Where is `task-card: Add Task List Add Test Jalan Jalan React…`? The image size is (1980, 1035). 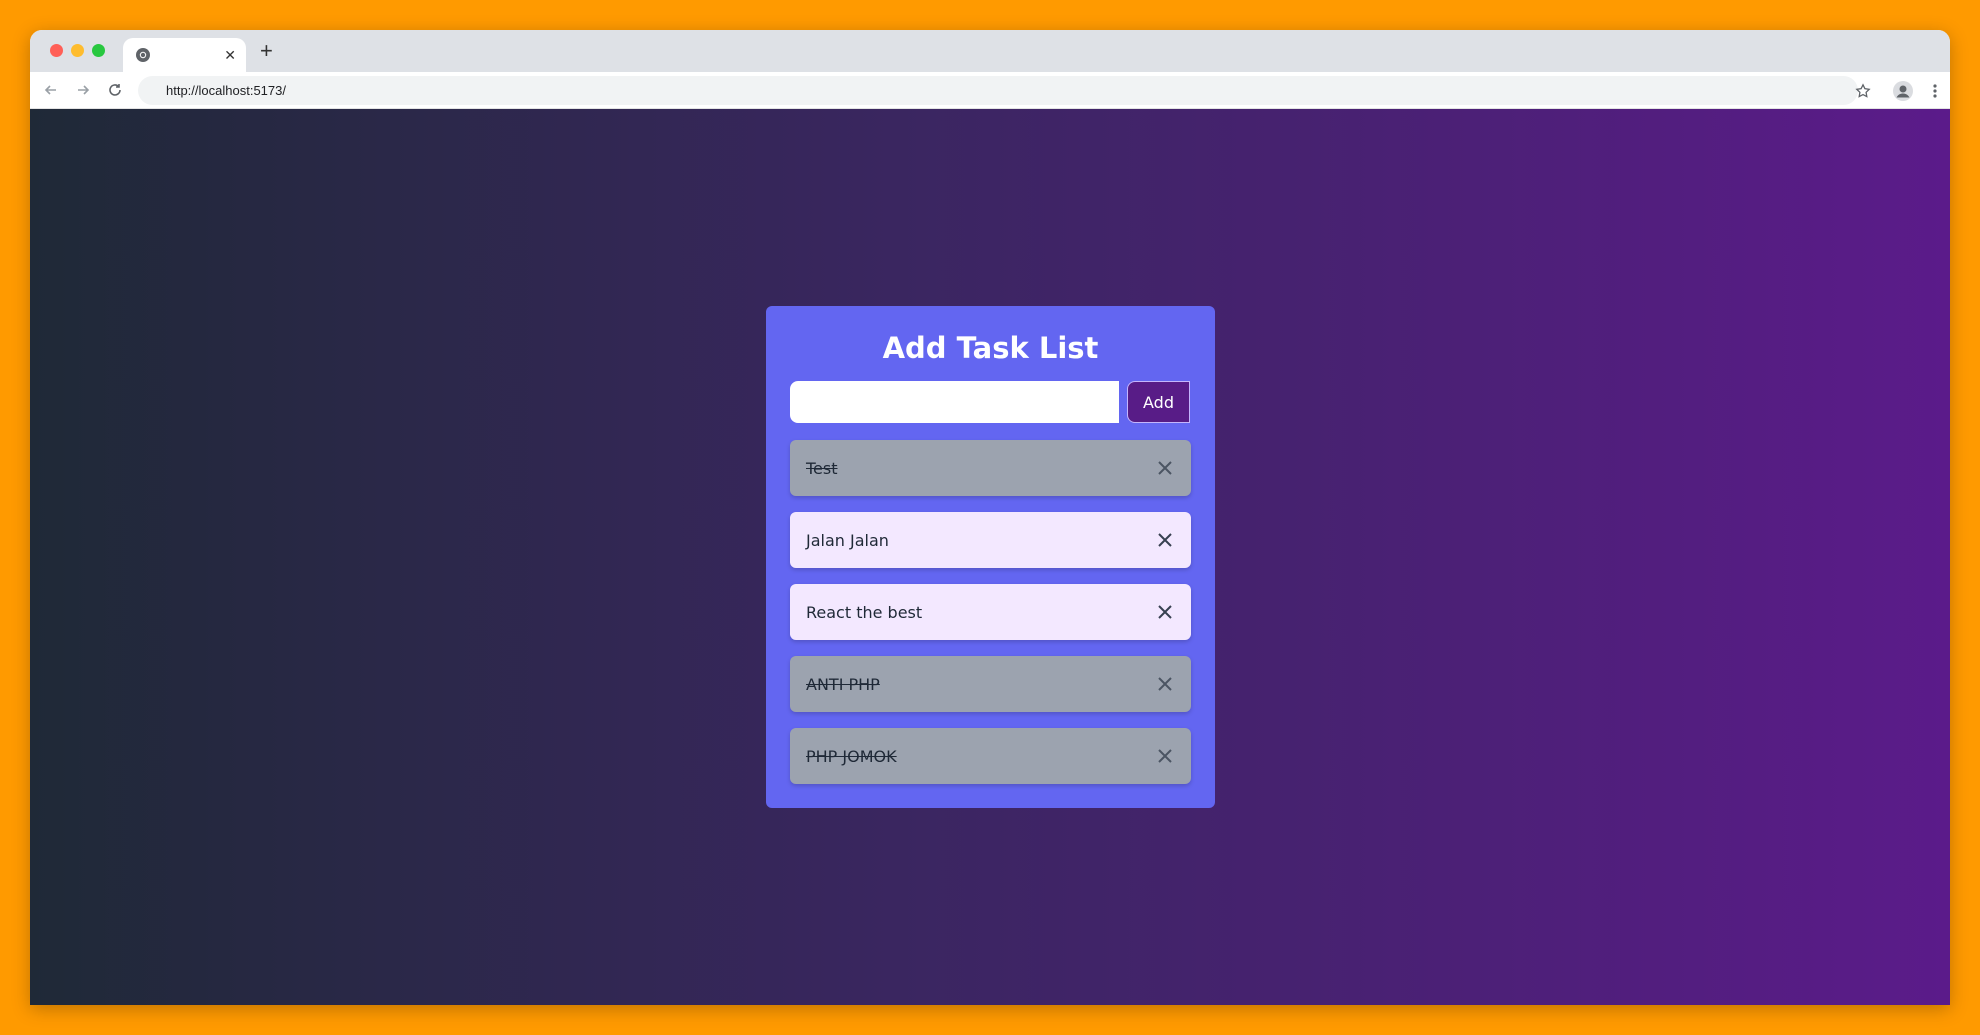 task-card: Add Task List Add Test Jalan Jalan React… is located at coordinates (990, 557).